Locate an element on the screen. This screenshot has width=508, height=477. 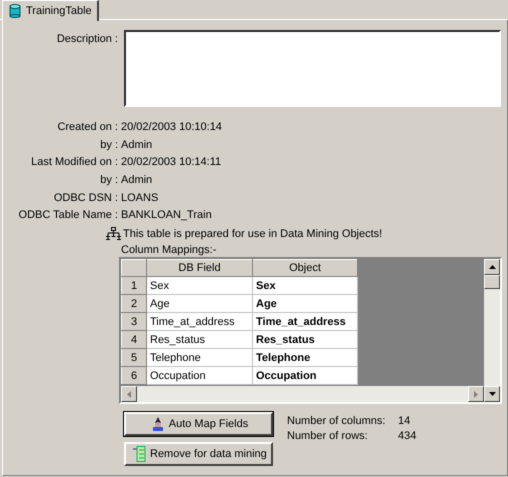
property-value: BANKLOAN_Train is located at coordinates (166, 215).